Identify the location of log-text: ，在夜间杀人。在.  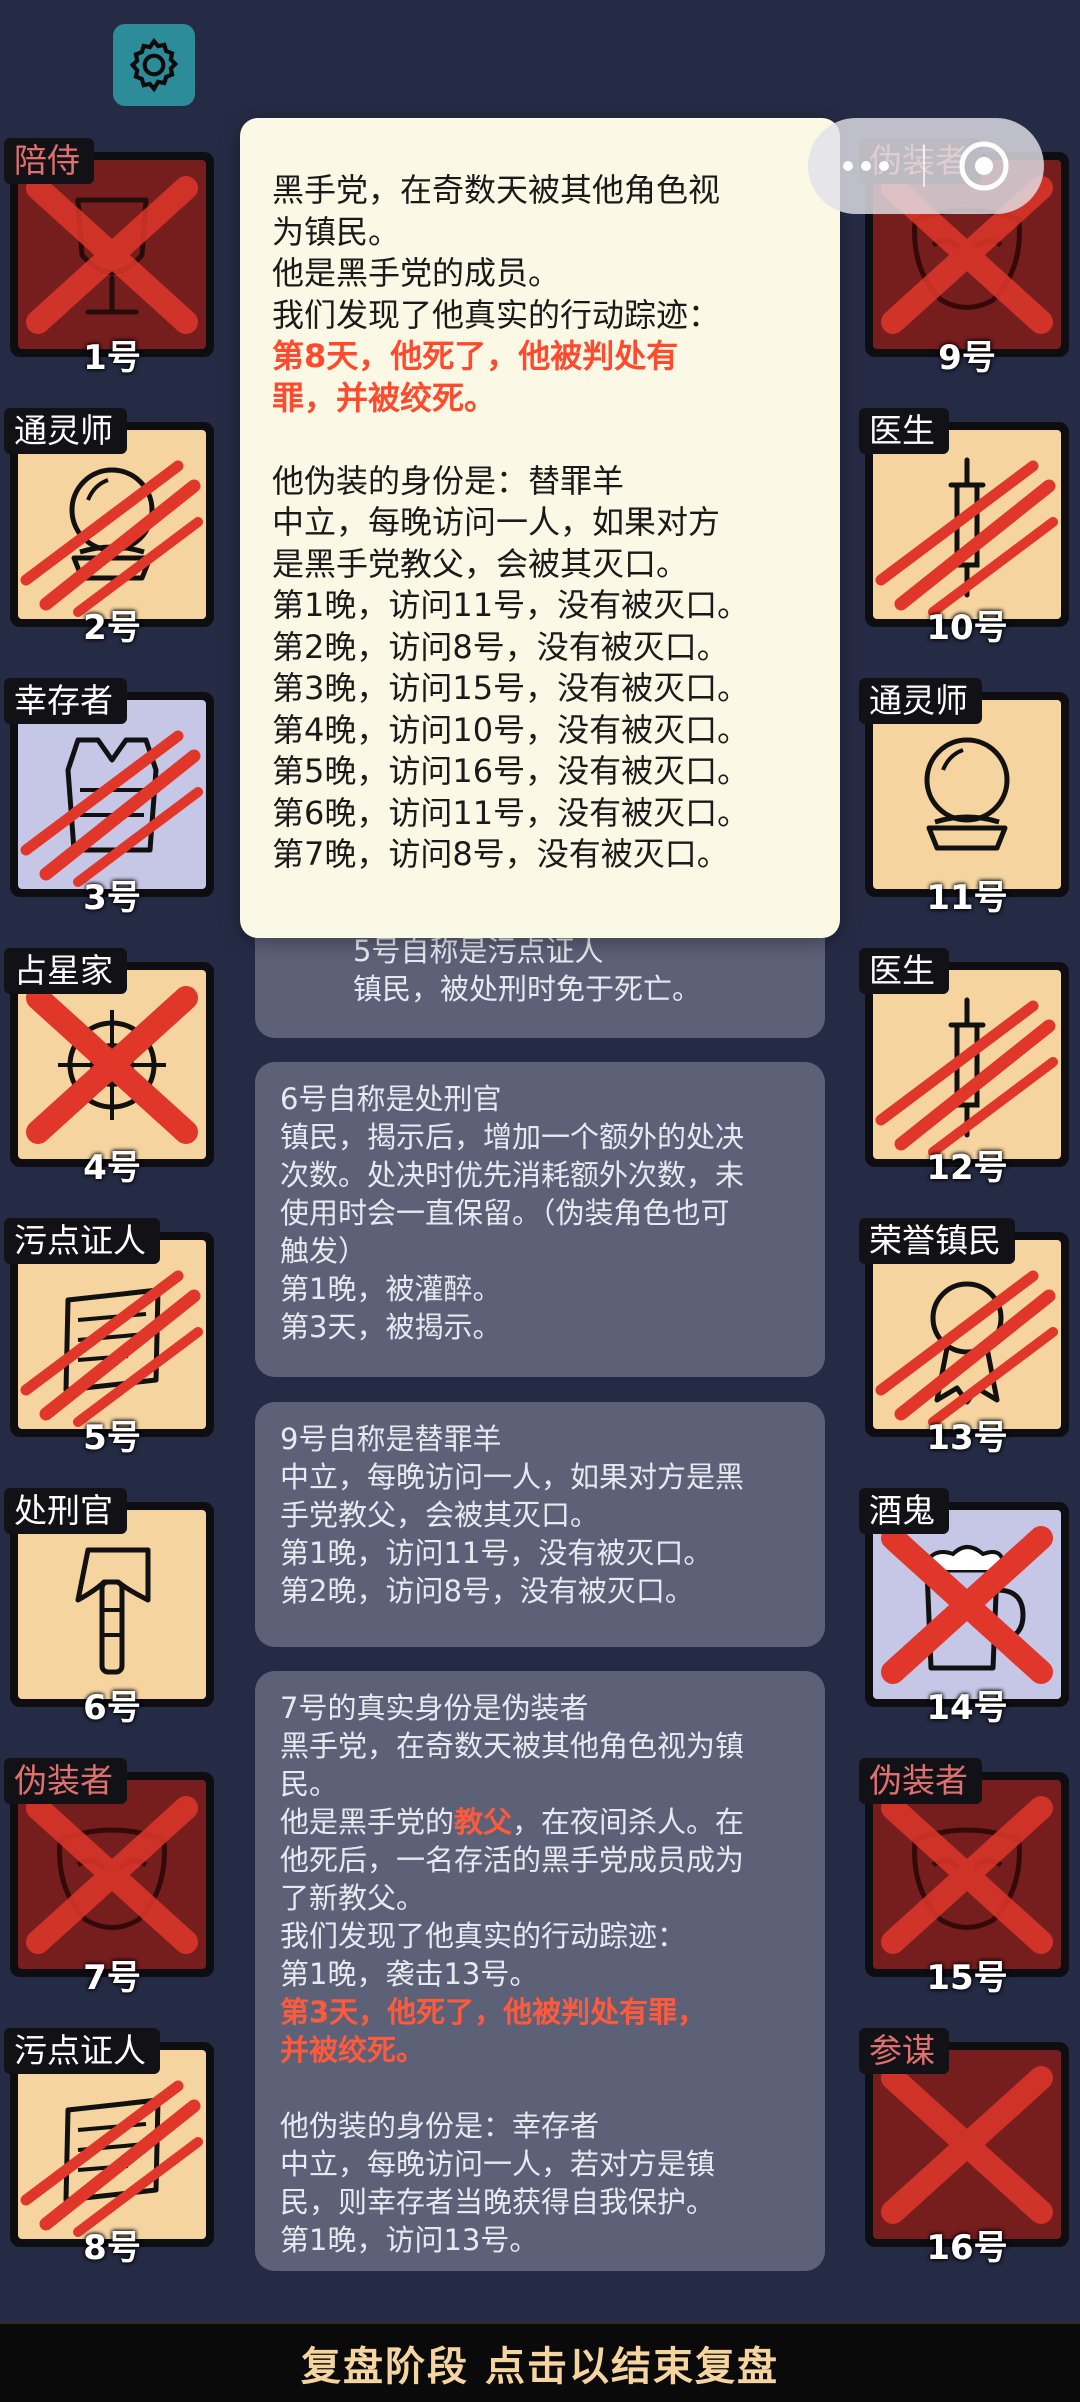
(628, 1822).